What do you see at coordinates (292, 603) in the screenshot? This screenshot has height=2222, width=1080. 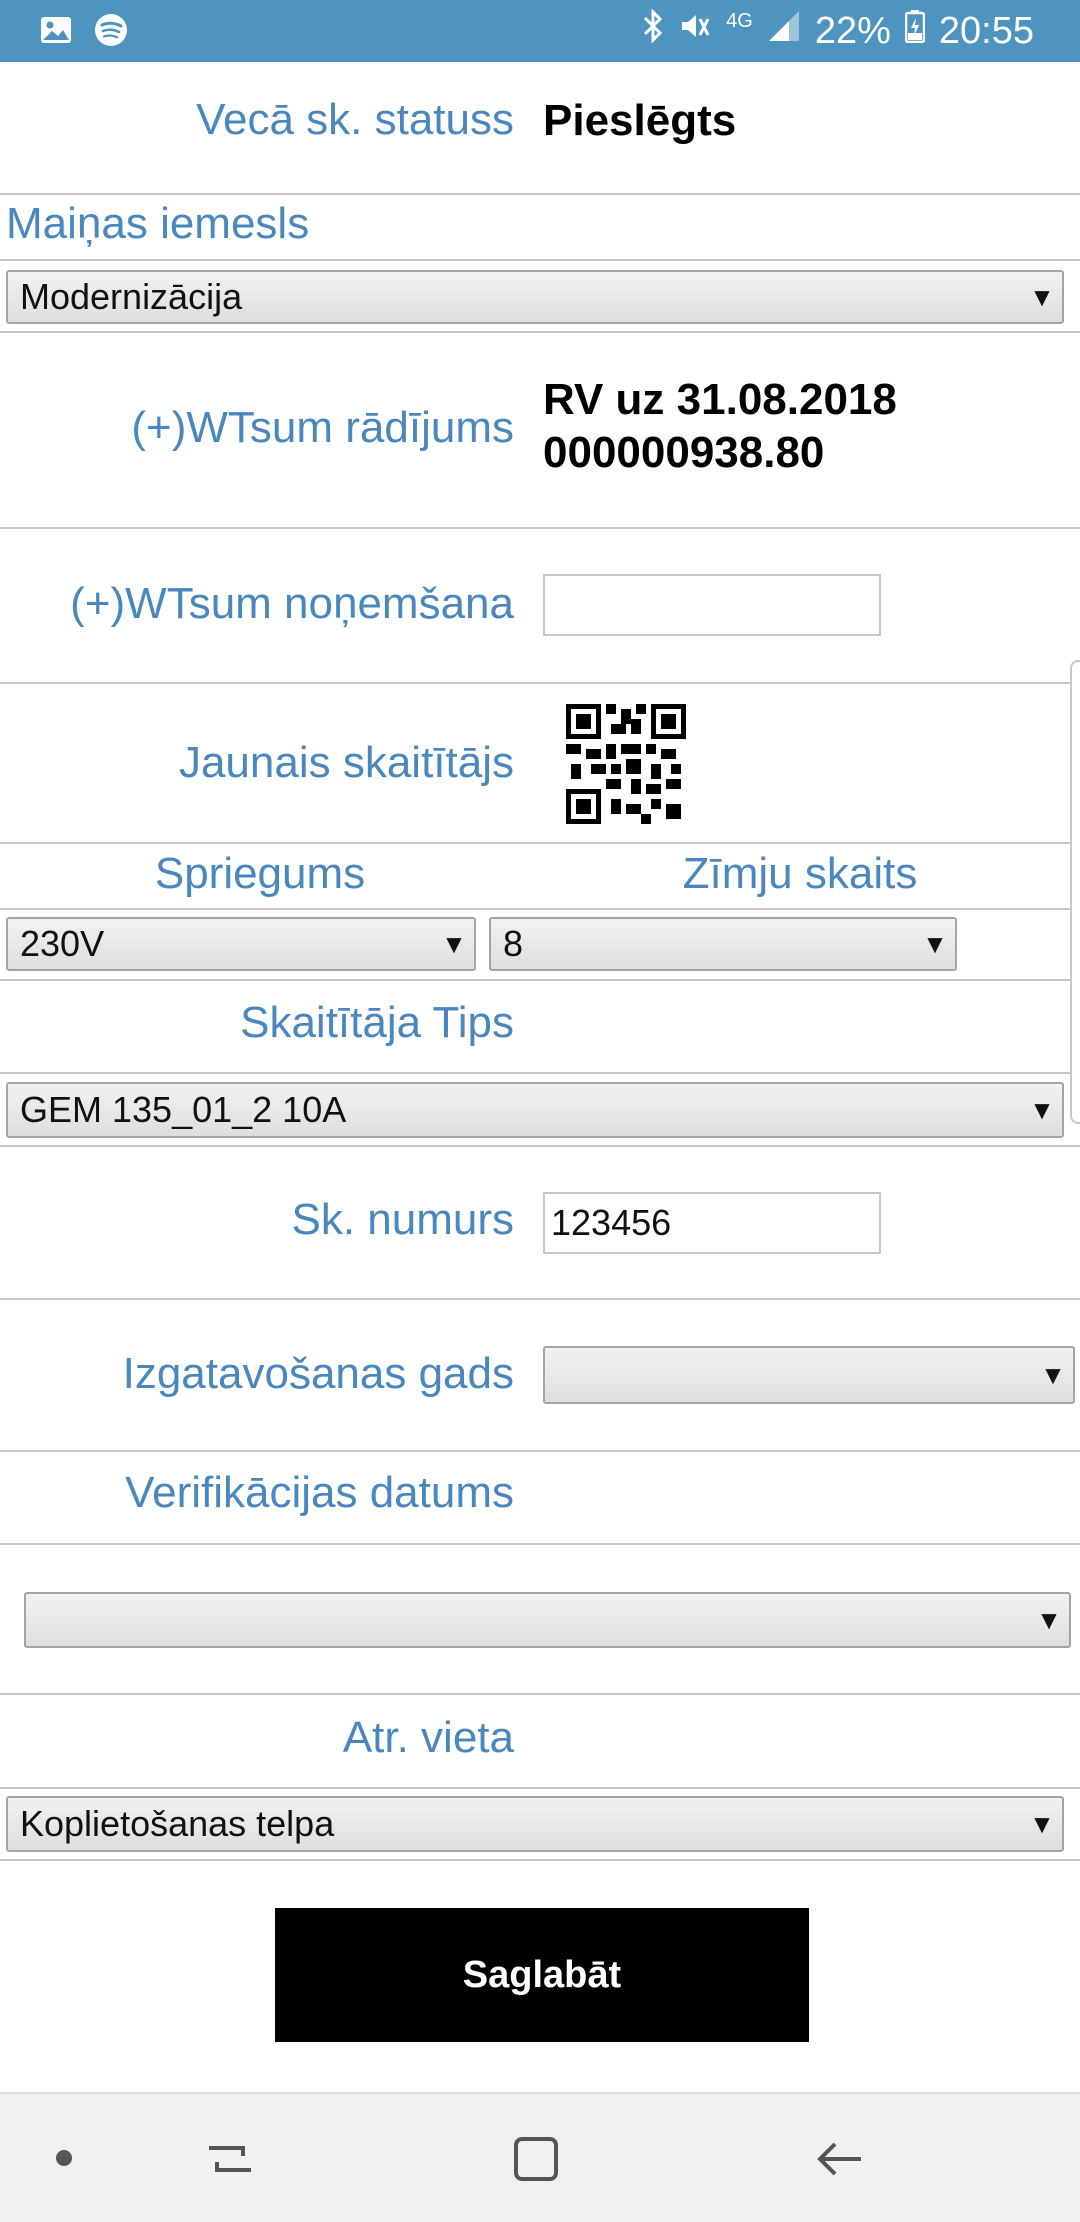 I see `removal-label: (+)WTsum noņemšana` at bounding box center [292, 603].